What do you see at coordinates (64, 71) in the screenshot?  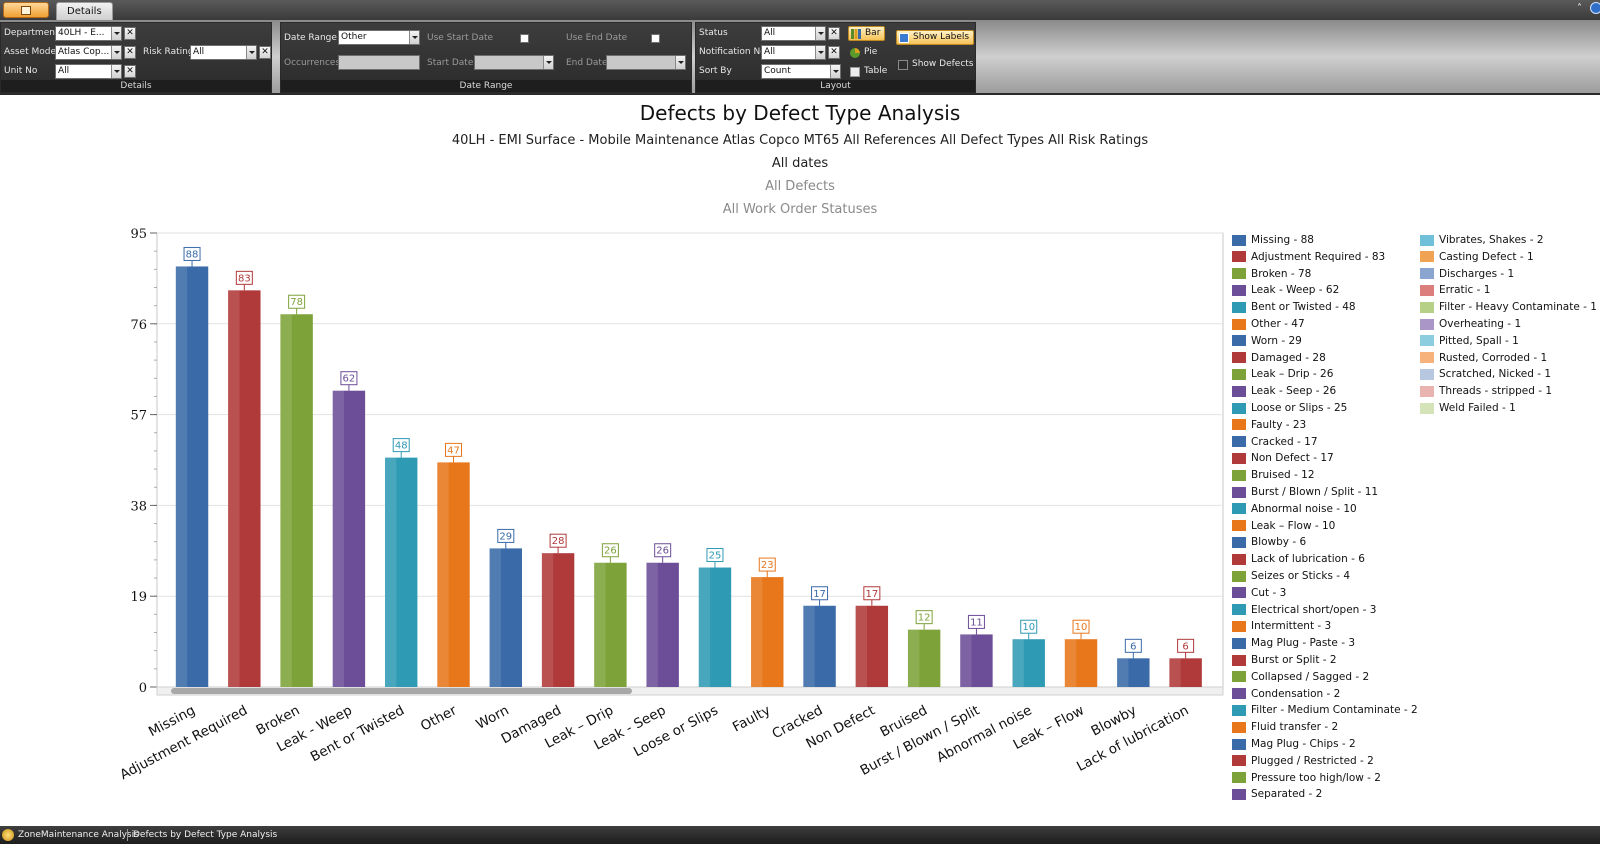 I see `unit-no-value: All` at bounding box center [64, 71].